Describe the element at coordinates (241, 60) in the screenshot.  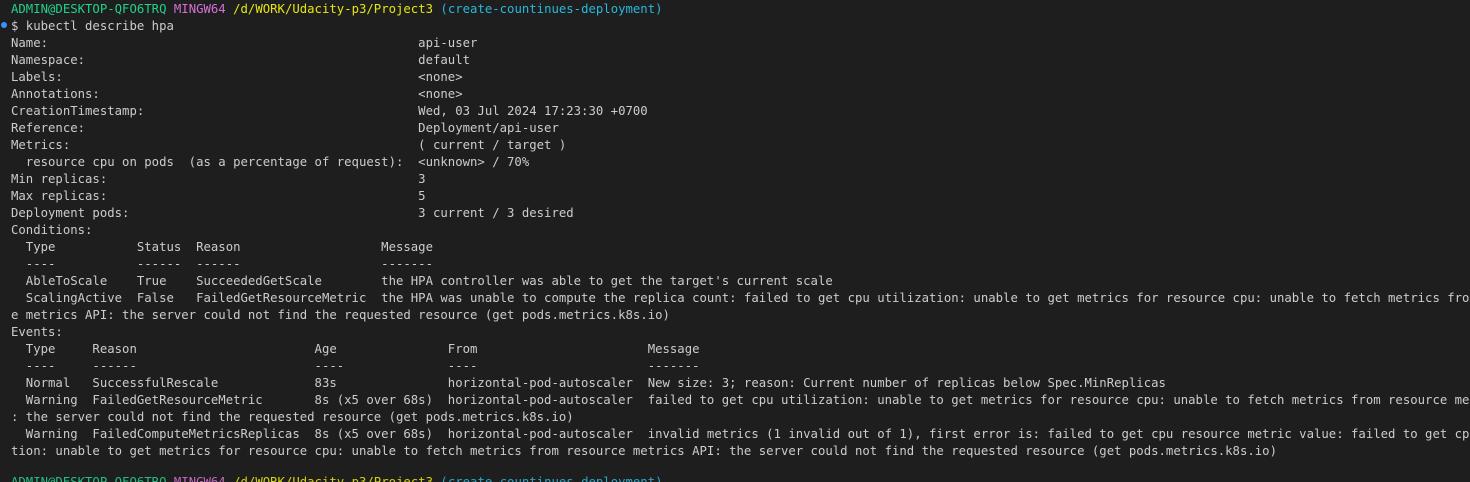
I see `output-line: Namespace: default` at that location.